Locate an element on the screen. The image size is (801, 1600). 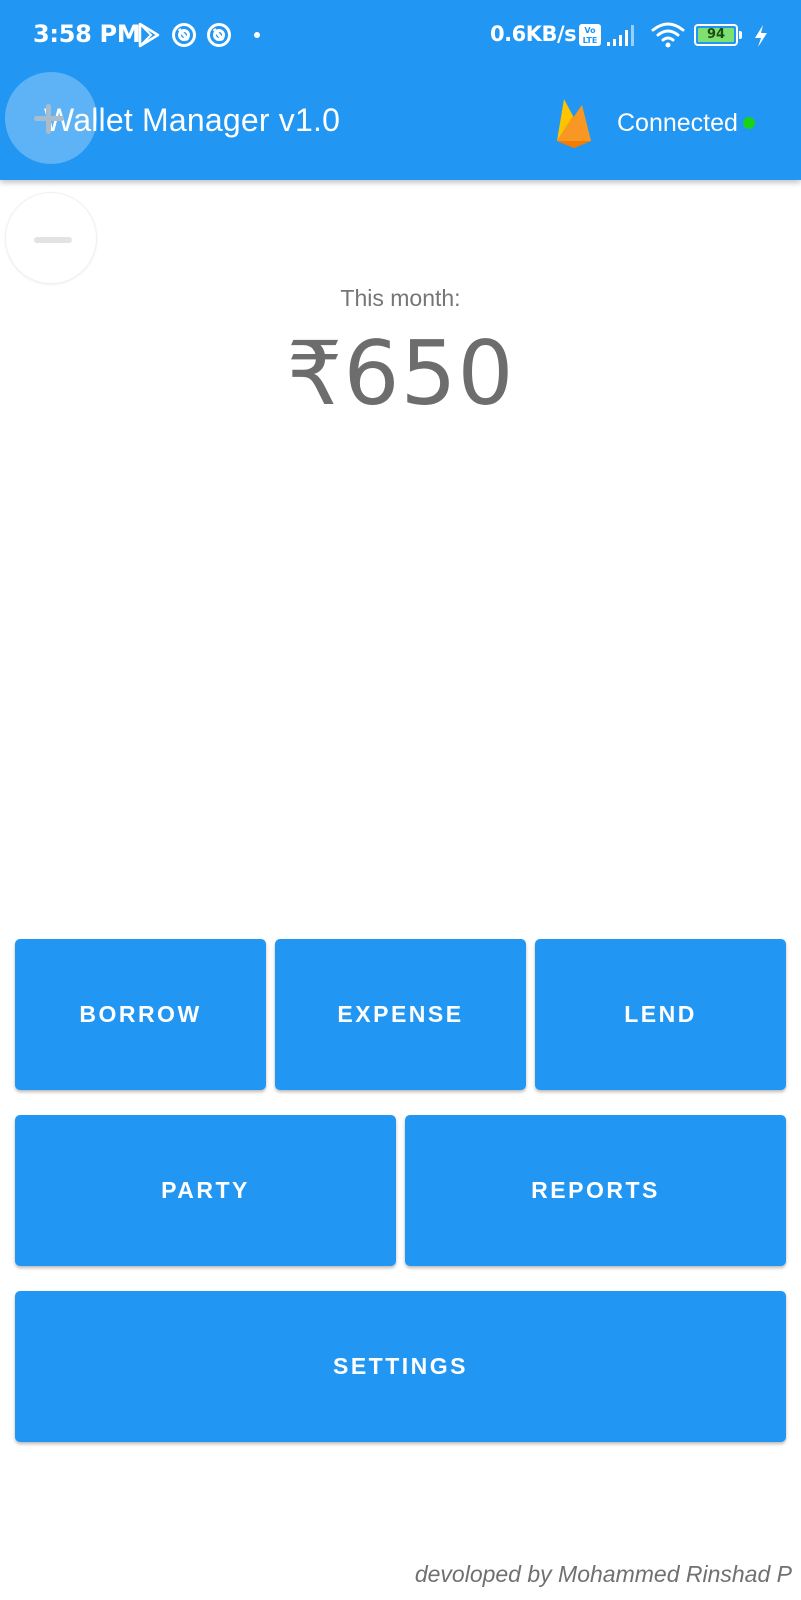
battery-level: 94 is located at coordinates (716, 35).